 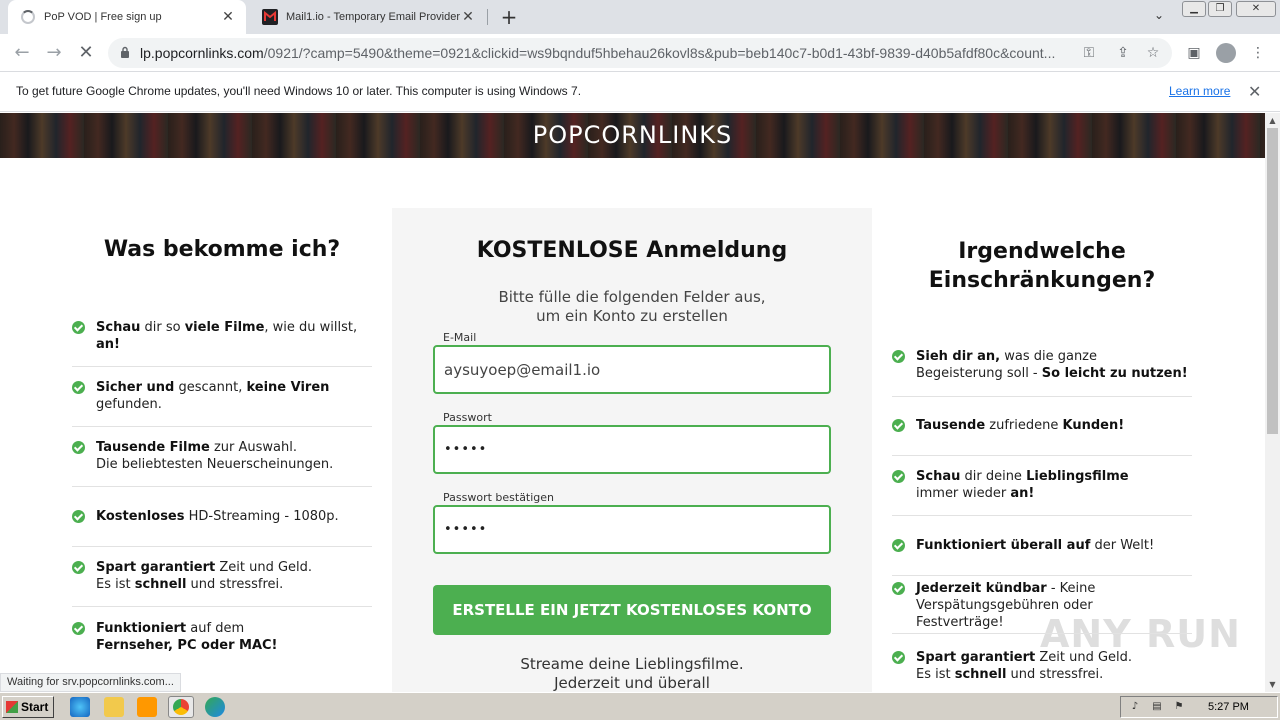 I want to click on taskbar-clock: 5:27 PM, so click(x=1228, y=707).